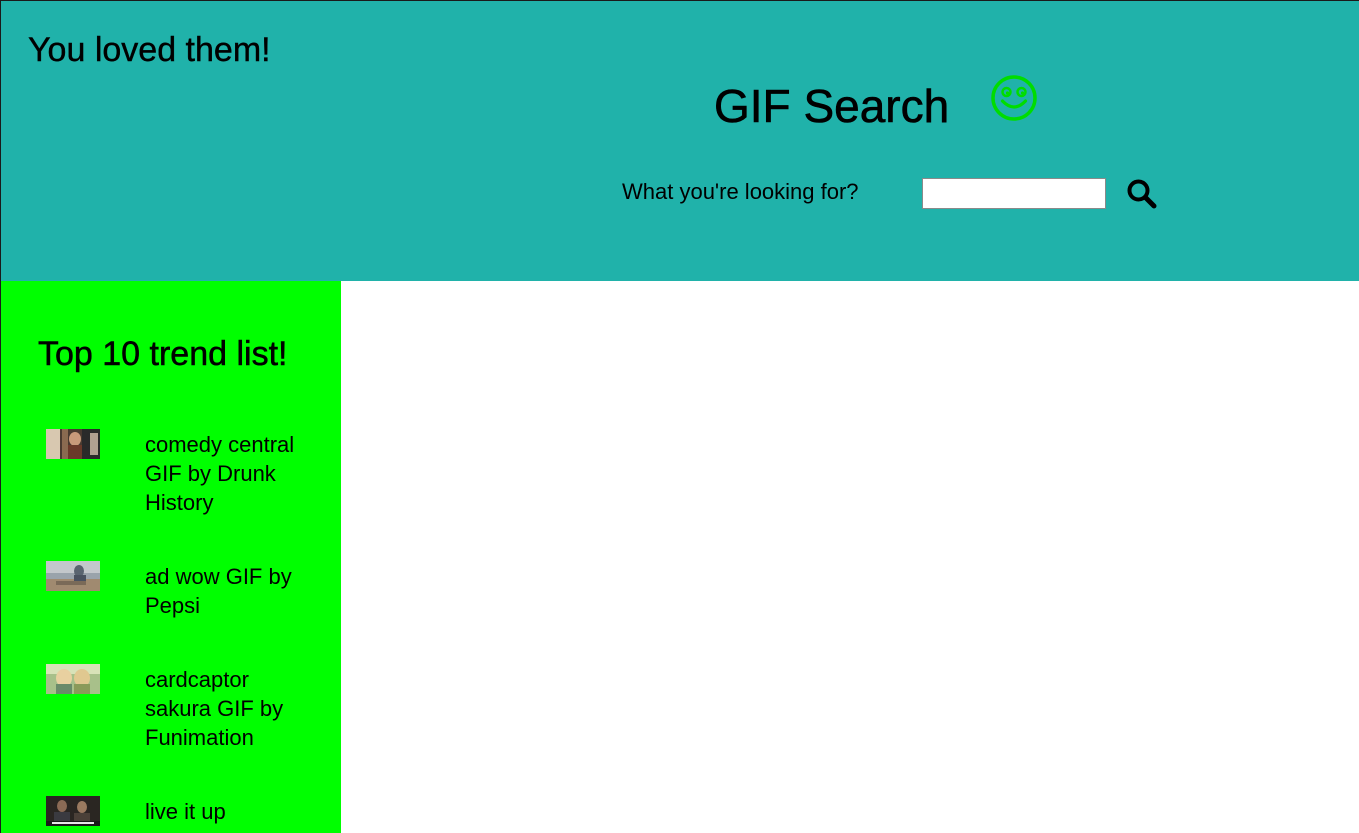 This screenshot has height=833, width=1359. What do you see at coordinates (1014, 193) in the screenshot?
I see `search-input` at bounding box center [1014, 193].